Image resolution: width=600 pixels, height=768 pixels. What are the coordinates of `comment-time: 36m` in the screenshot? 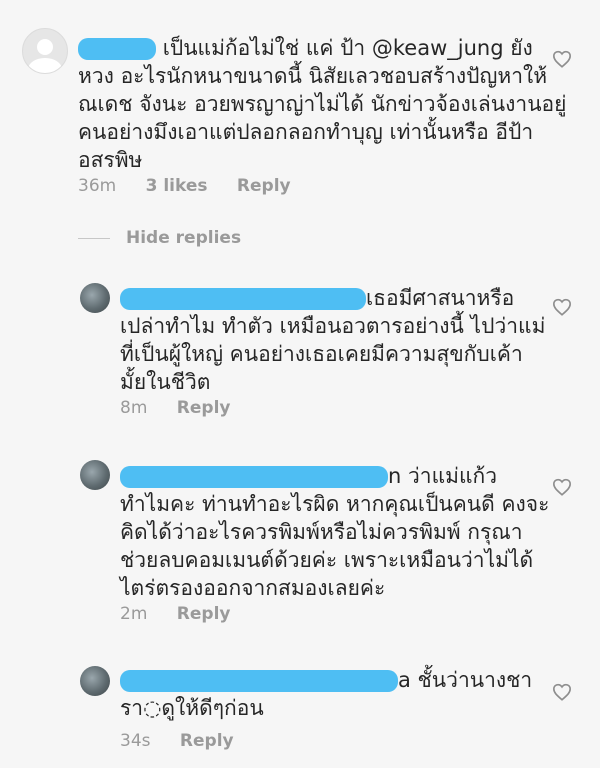 It's located at (97, 186).